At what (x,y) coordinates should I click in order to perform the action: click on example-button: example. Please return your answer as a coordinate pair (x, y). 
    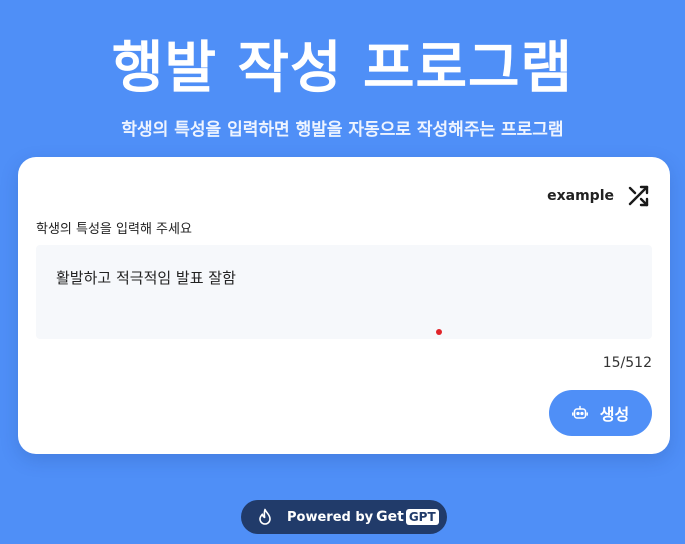
    Looking at the image, I should click on (598, 196).